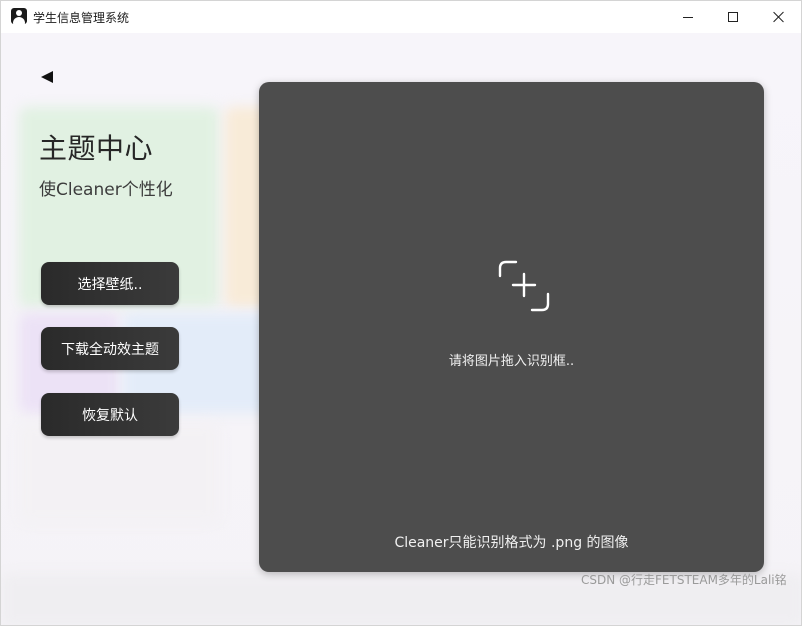  I want to click on maximize-button, so click(733, 17).